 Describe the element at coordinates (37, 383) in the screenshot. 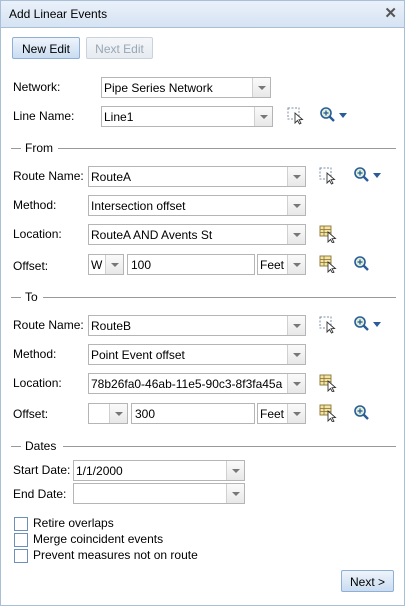

I see `to-location-label: Location:` at that location.